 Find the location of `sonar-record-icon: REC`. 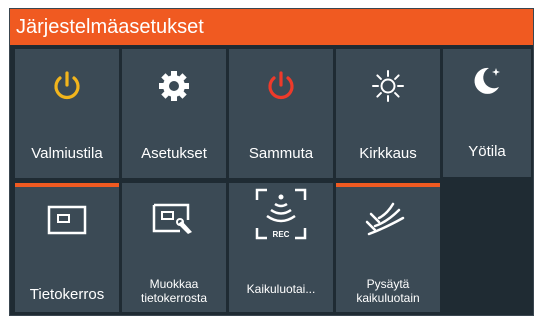

sonar-record-icon: REC is located at coordinates (281, 214).